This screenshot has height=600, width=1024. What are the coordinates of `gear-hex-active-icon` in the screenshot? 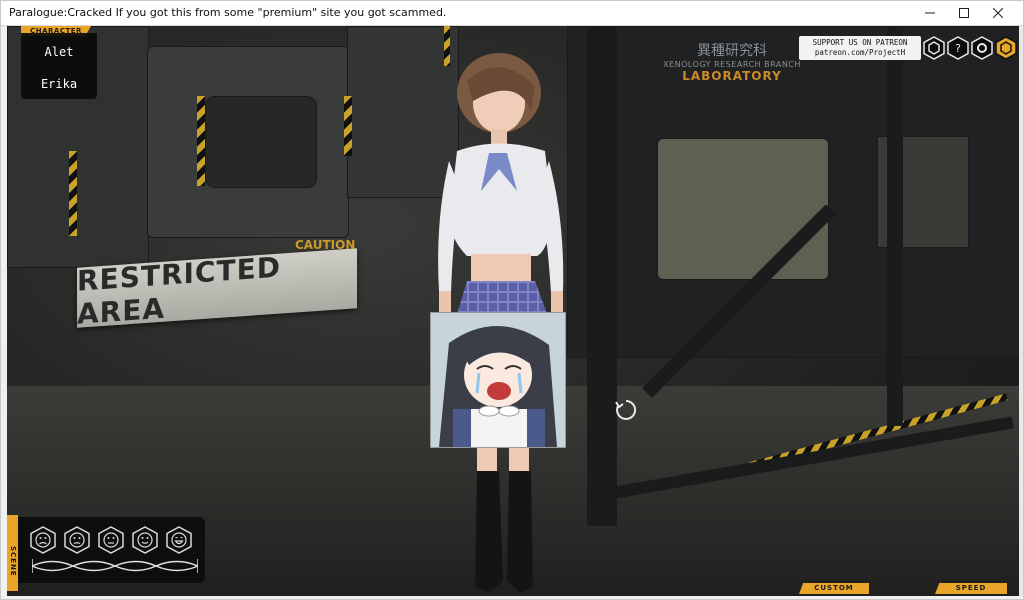 It's located at (1006, 48).